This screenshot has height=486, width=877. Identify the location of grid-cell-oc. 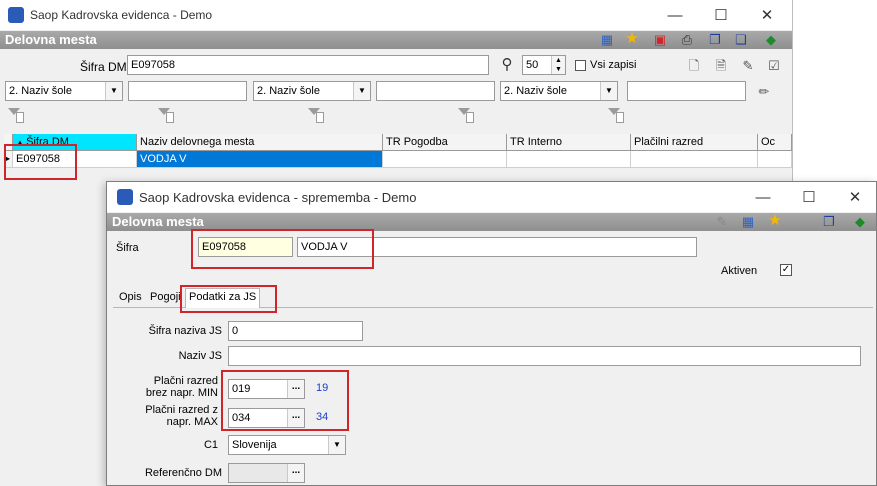
(775, 159).